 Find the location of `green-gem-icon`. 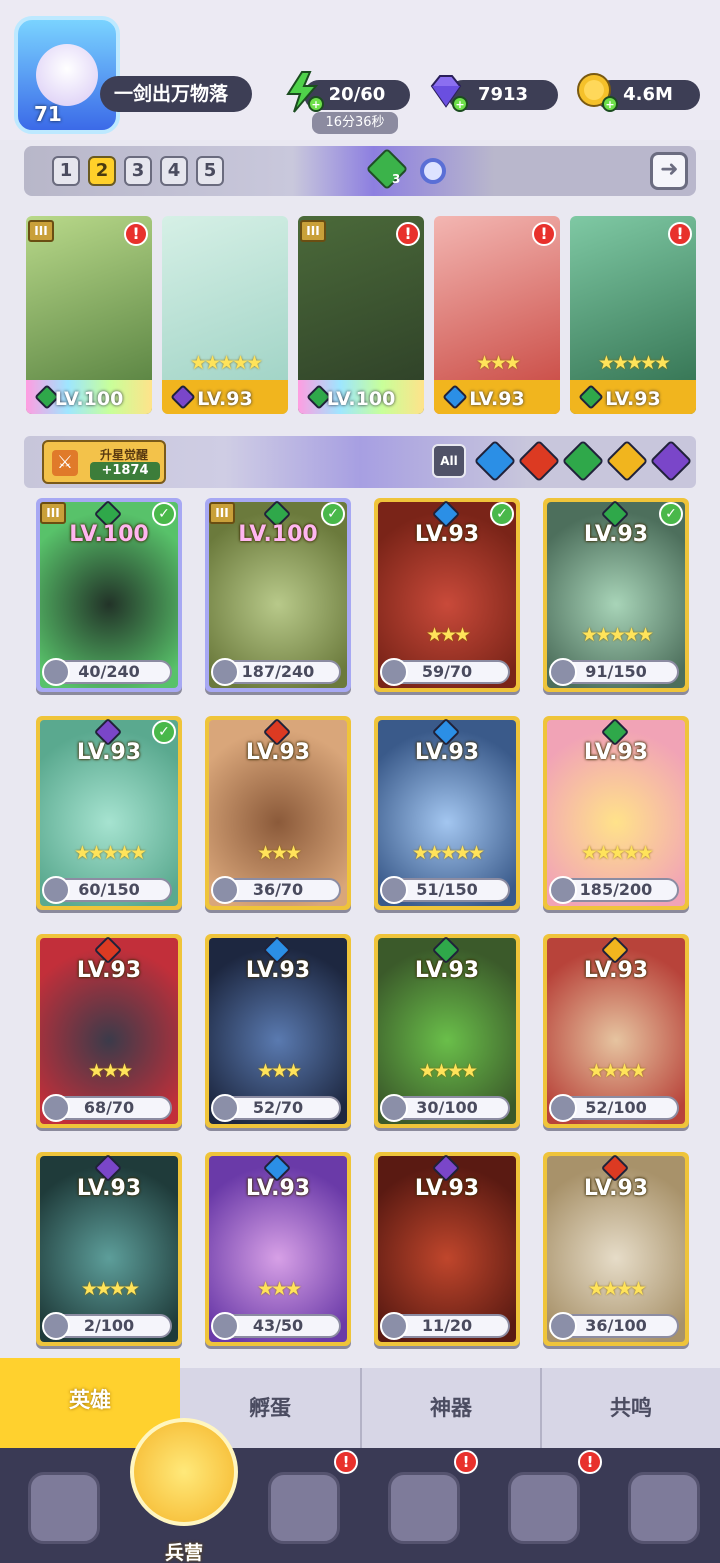

green-gem-icon is located at coordinates (387, 169).